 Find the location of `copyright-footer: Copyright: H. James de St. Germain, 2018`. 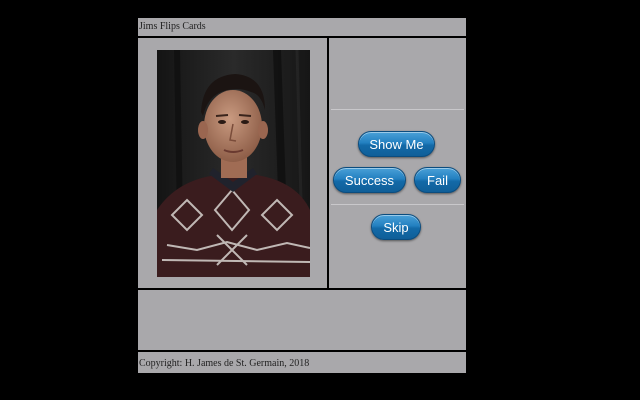

copyright-footer: Copyright: H. James de St. Germain, 2018 is located at coordinates (224, 363).